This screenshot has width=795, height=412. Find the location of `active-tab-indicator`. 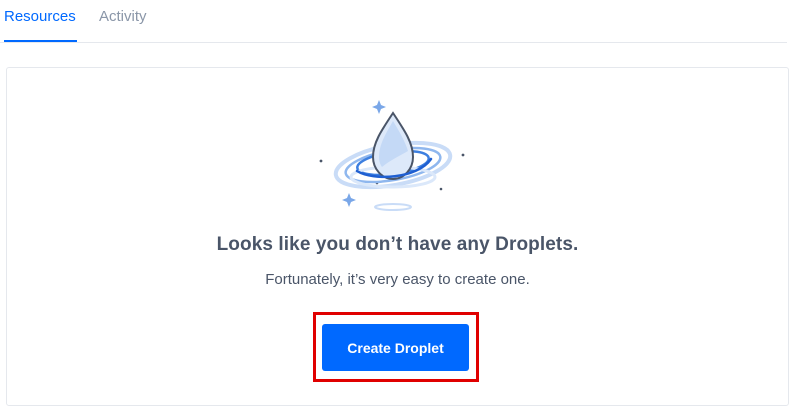

active-tab-indicator is located at coordinates (40, 41).